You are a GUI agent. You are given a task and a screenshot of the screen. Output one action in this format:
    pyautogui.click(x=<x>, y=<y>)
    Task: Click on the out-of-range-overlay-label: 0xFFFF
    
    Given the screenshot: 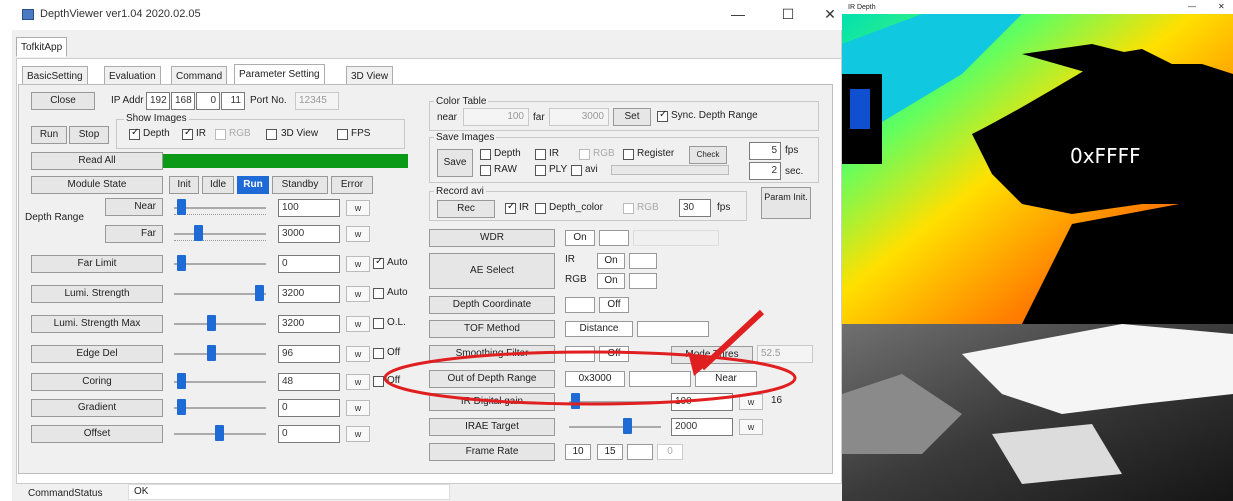 What is the action you would take?
    pyautogui.click(x=1105, y=156)
    